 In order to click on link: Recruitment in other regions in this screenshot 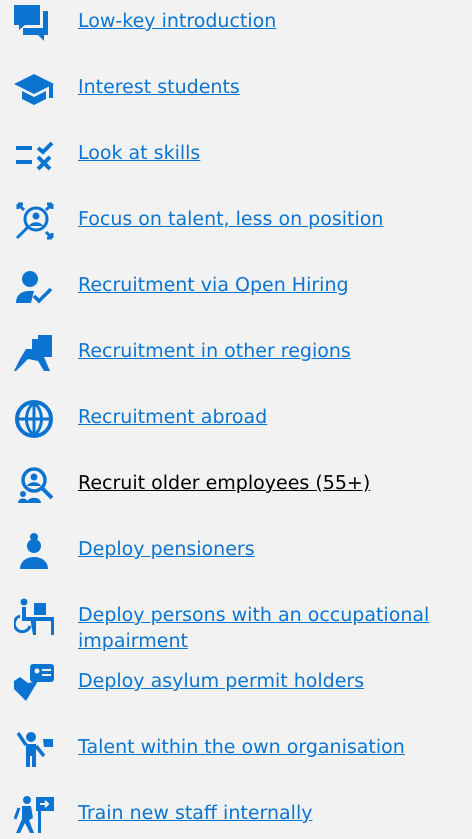, I will do `click(214, 351)`.